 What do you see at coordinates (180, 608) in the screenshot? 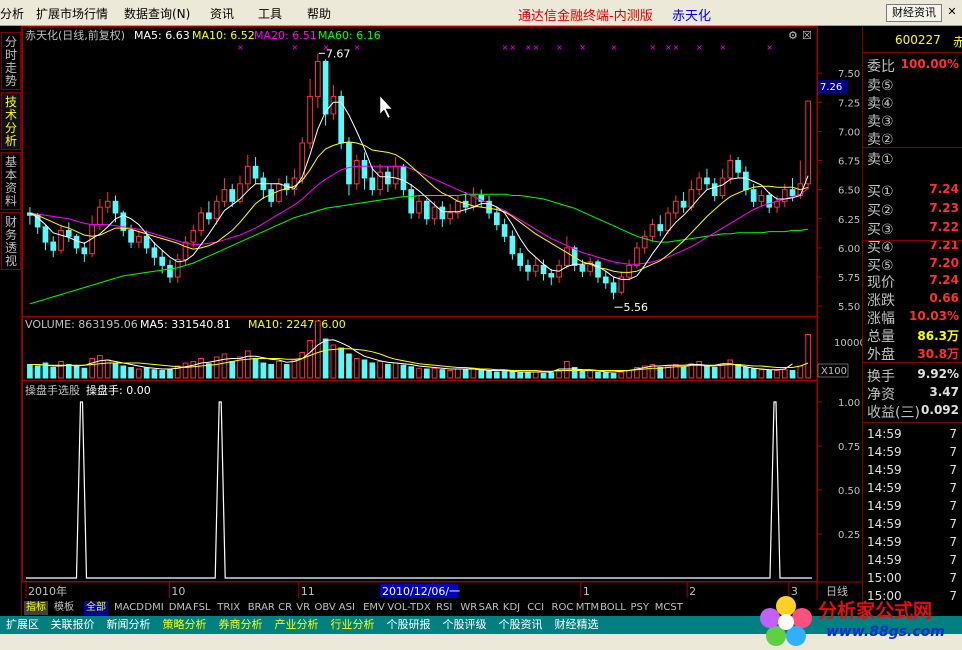
I see `indicator-tab: DMA` at bounding box center [180, 608].